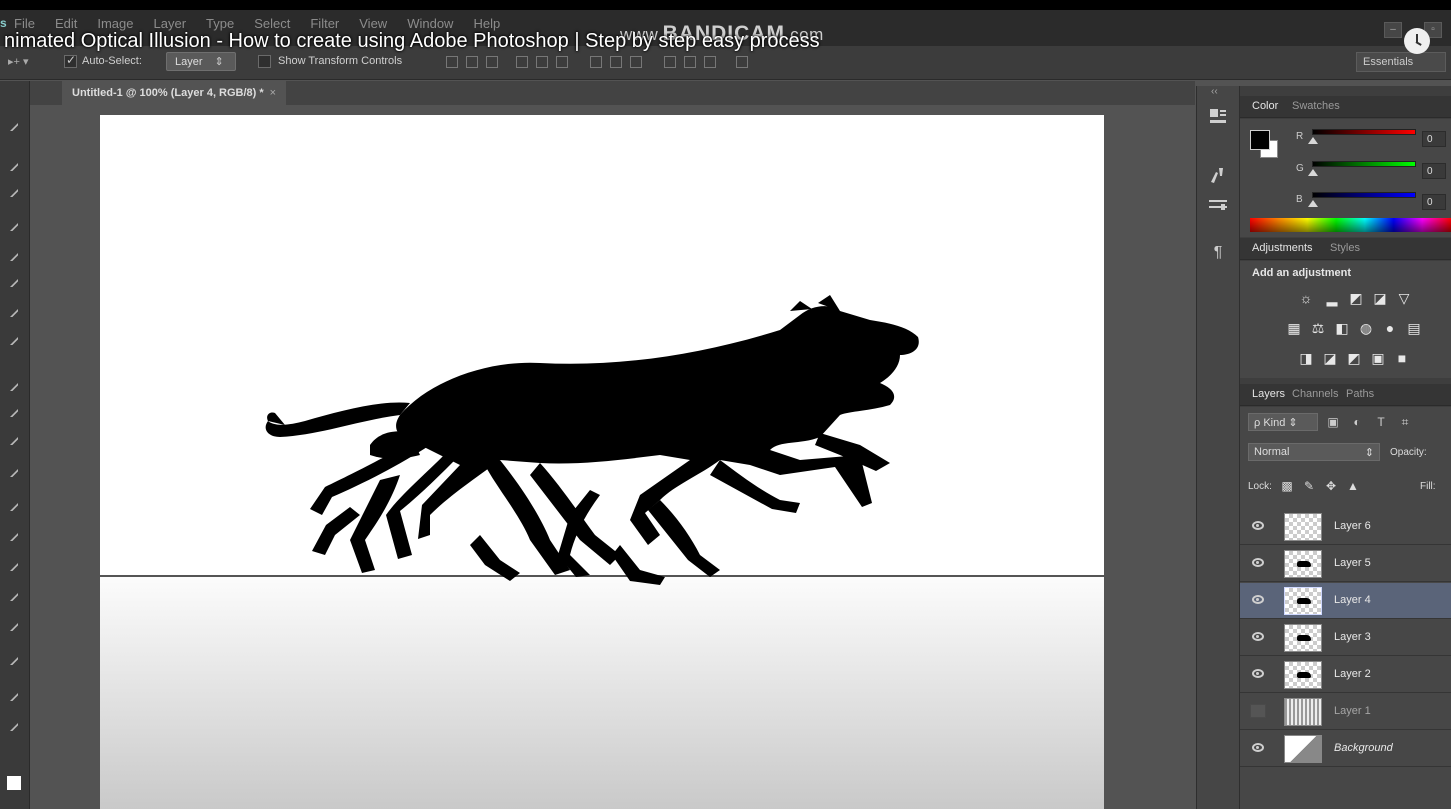  I want to click on lock-position-icon: ✥, so click(1331, 486).